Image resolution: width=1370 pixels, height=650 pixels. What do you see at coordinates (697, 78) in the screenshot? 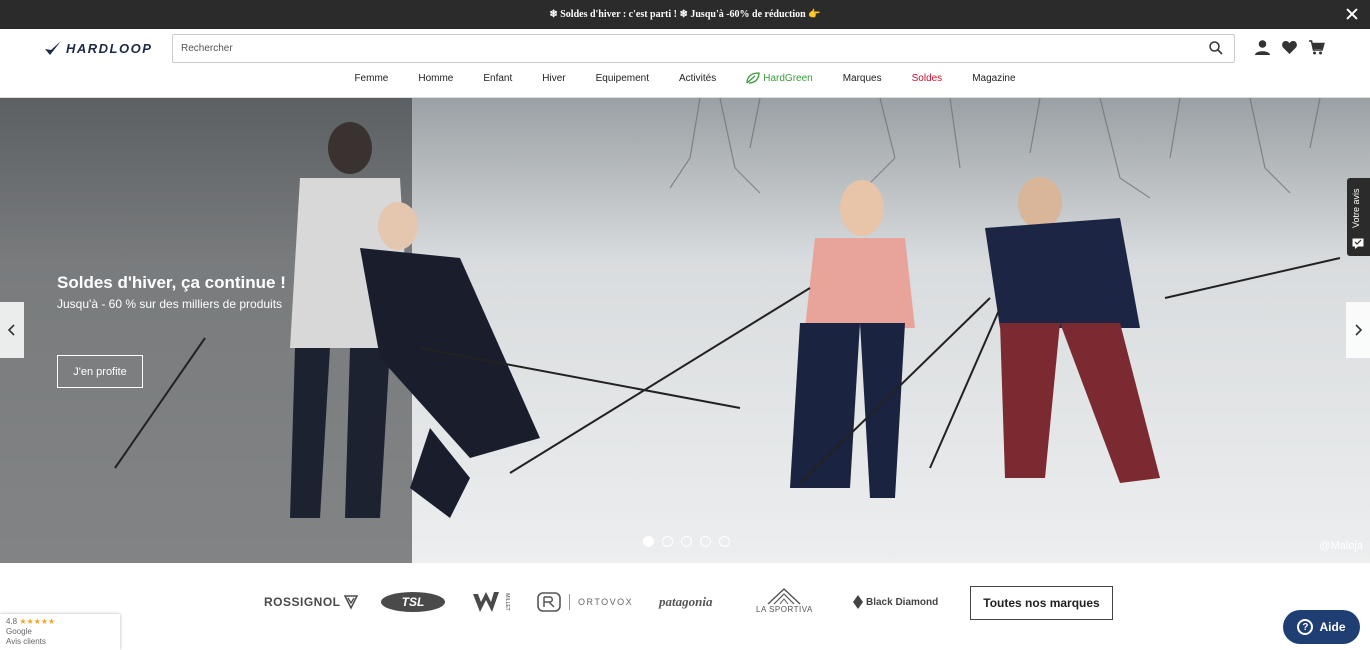
I see `nav-item-activites: Activités` at bounding box center [697, 78].